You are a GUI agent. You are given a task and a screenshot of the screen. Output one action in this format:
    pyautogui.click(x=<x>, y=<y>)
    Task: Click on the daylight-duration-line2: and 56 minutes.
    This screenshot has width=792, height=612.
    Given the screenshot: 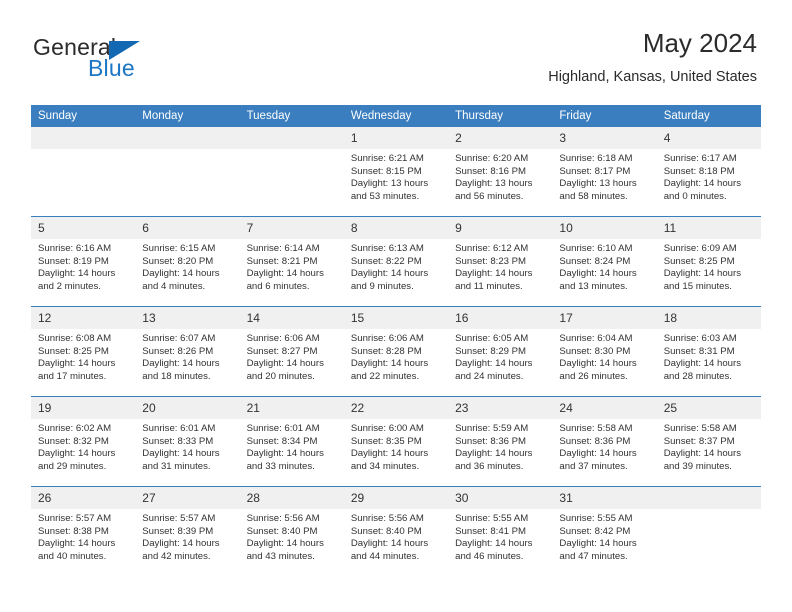 What is the action you would take?
    pyautogui.click(x=489, y=196)
    